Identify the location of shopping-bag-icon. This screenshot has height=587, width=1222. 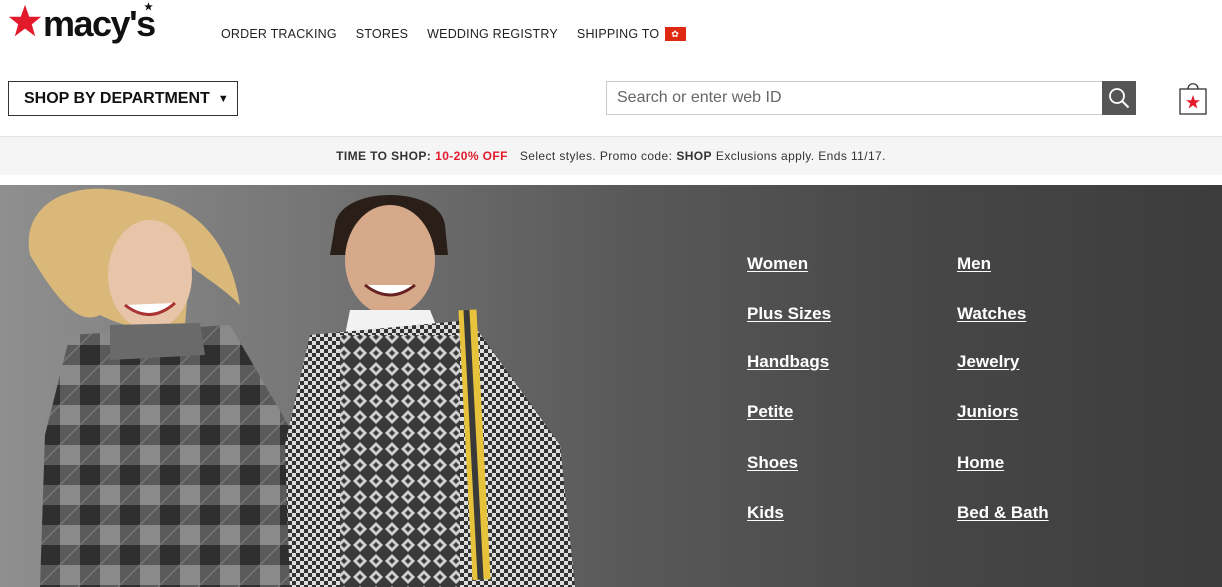
(1193, 97).